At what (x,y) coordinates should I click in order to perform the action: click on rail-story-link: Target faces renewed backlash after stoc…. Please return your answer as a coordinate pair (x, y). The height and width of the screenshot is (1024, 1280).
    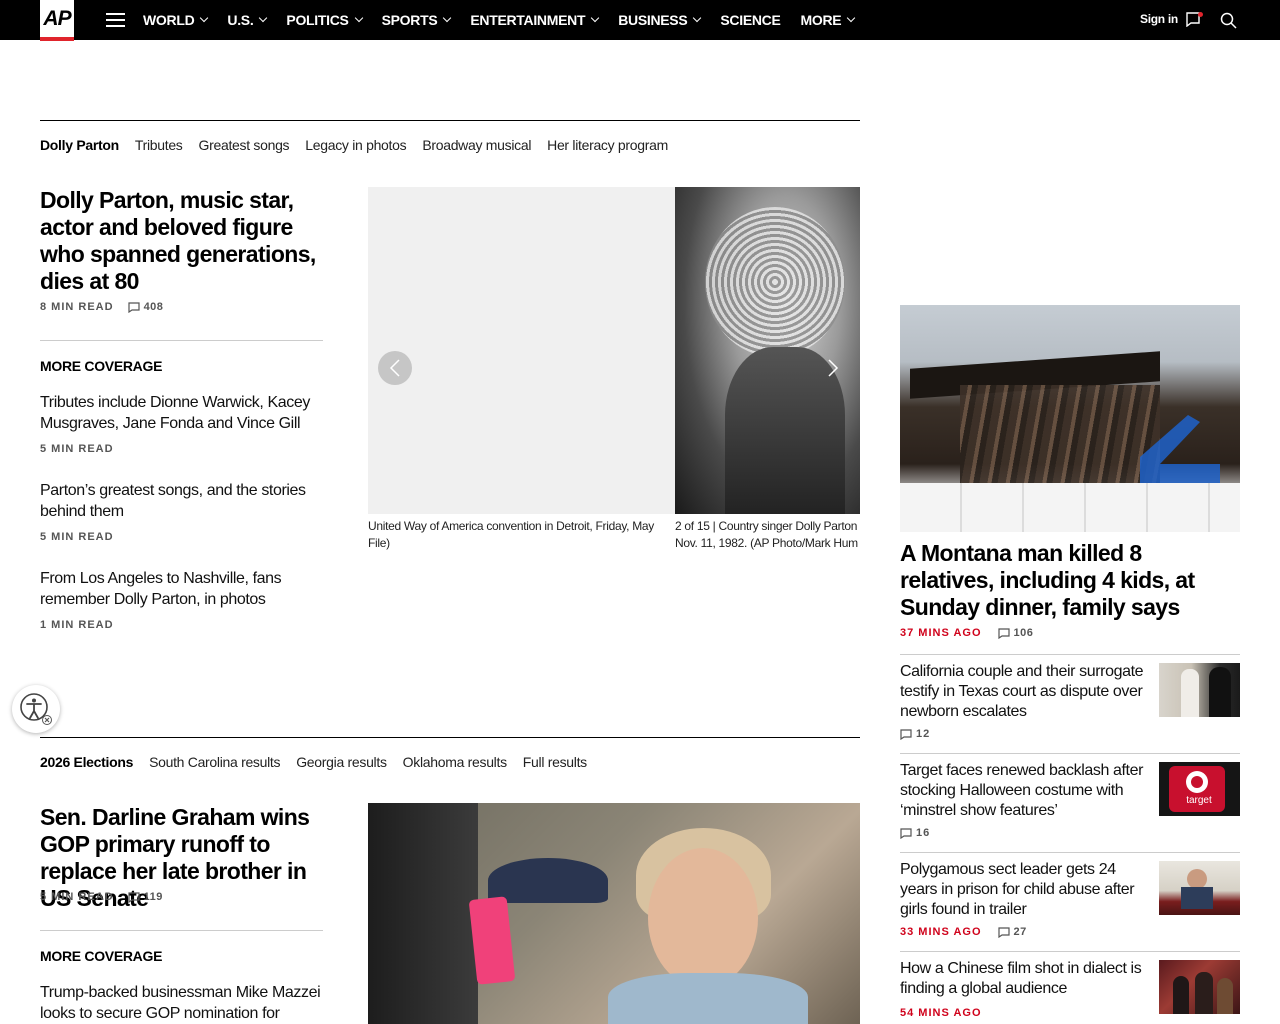
    Looking at the image, I should click on (1025, 791).